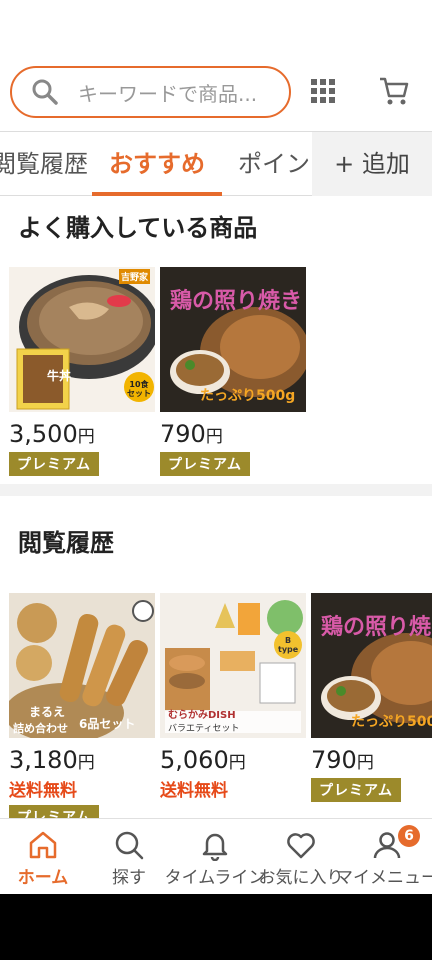 This screenshot has width=432, height=960. Describe the element at coordinates (233, 665) in the screenshot. I see `product-image-variety-set: むらかみDISH バラエティセット B type` at that location.